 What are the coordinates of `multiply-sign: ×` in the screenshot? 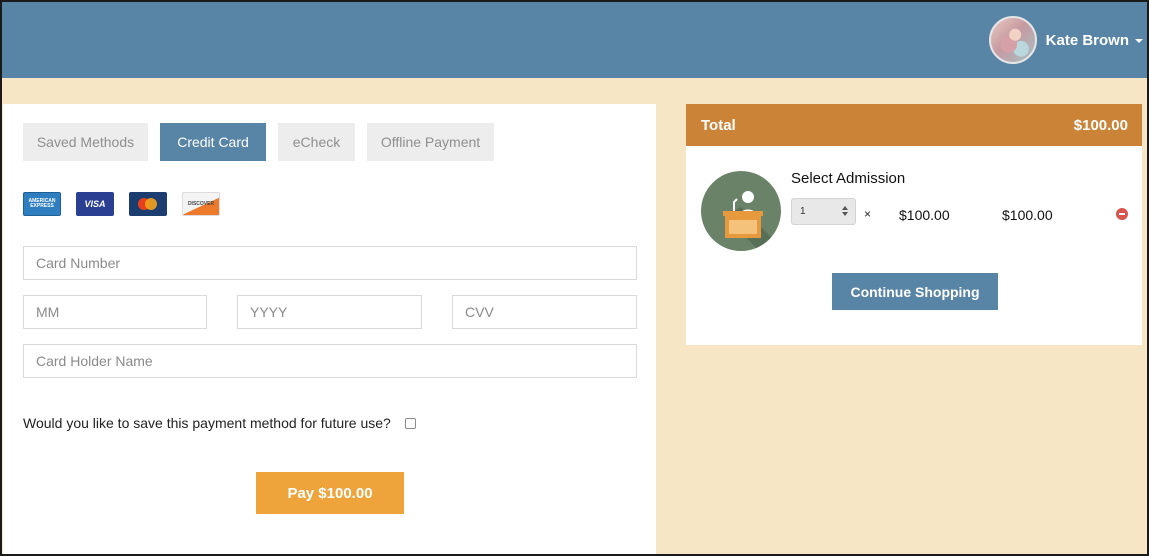 It's located at (868, 214).